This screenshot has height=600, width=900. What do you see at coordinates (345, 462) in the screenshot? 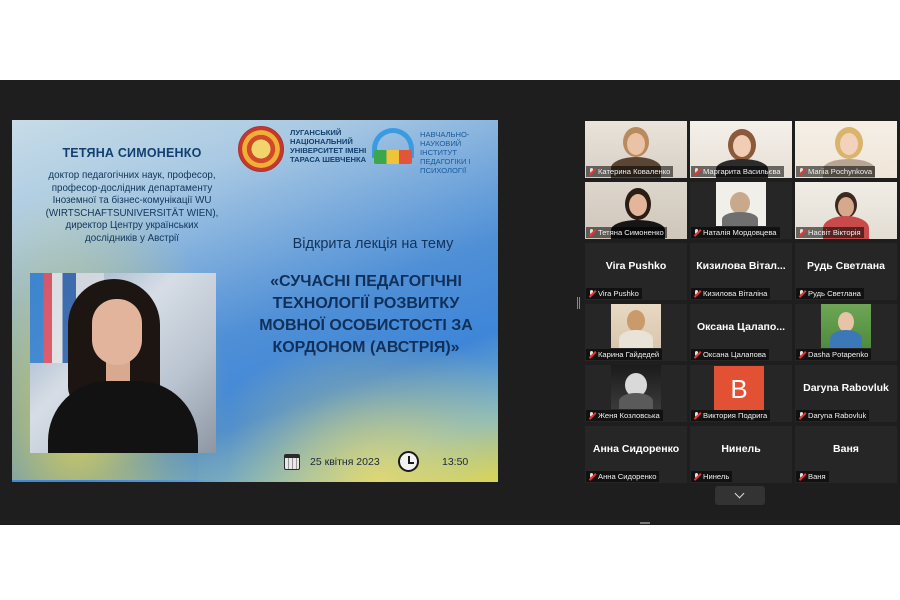
I see `lecture-date: 25 квітня 2023` at bounding box center [345, 462].